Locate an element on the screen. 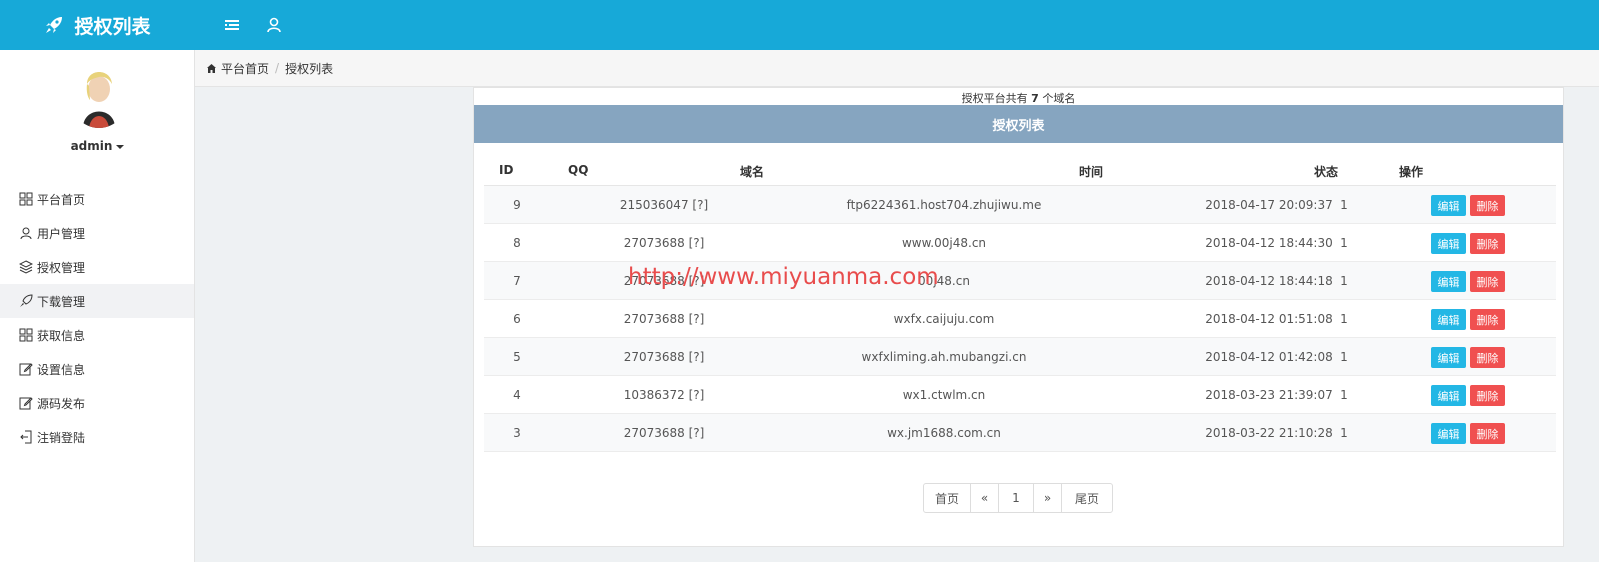  logout-icon is located at coordinates (26, 437).